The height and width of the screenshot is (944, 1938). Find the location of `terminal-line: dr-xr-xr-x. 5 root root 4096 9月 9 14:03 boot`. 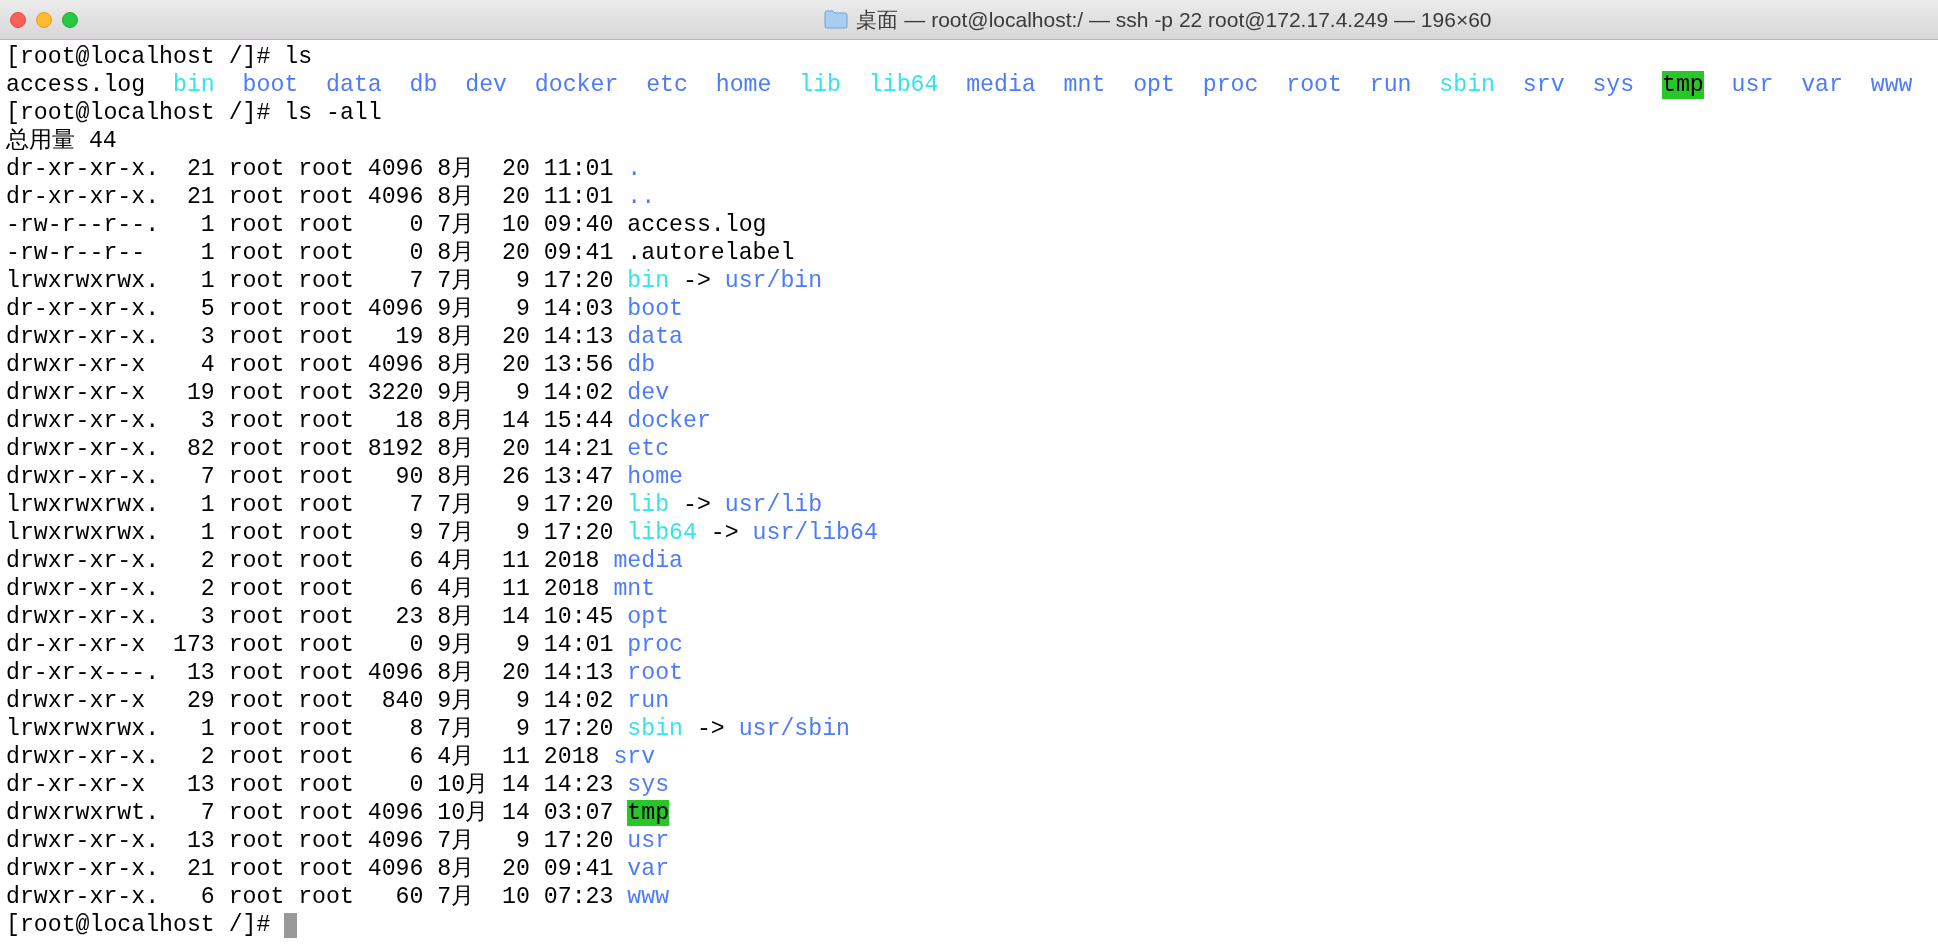

terminal-line: dr-xr-xr-x. 5 root root 4096 9月 9 14:03 boot is located at coordinates (344, 309).